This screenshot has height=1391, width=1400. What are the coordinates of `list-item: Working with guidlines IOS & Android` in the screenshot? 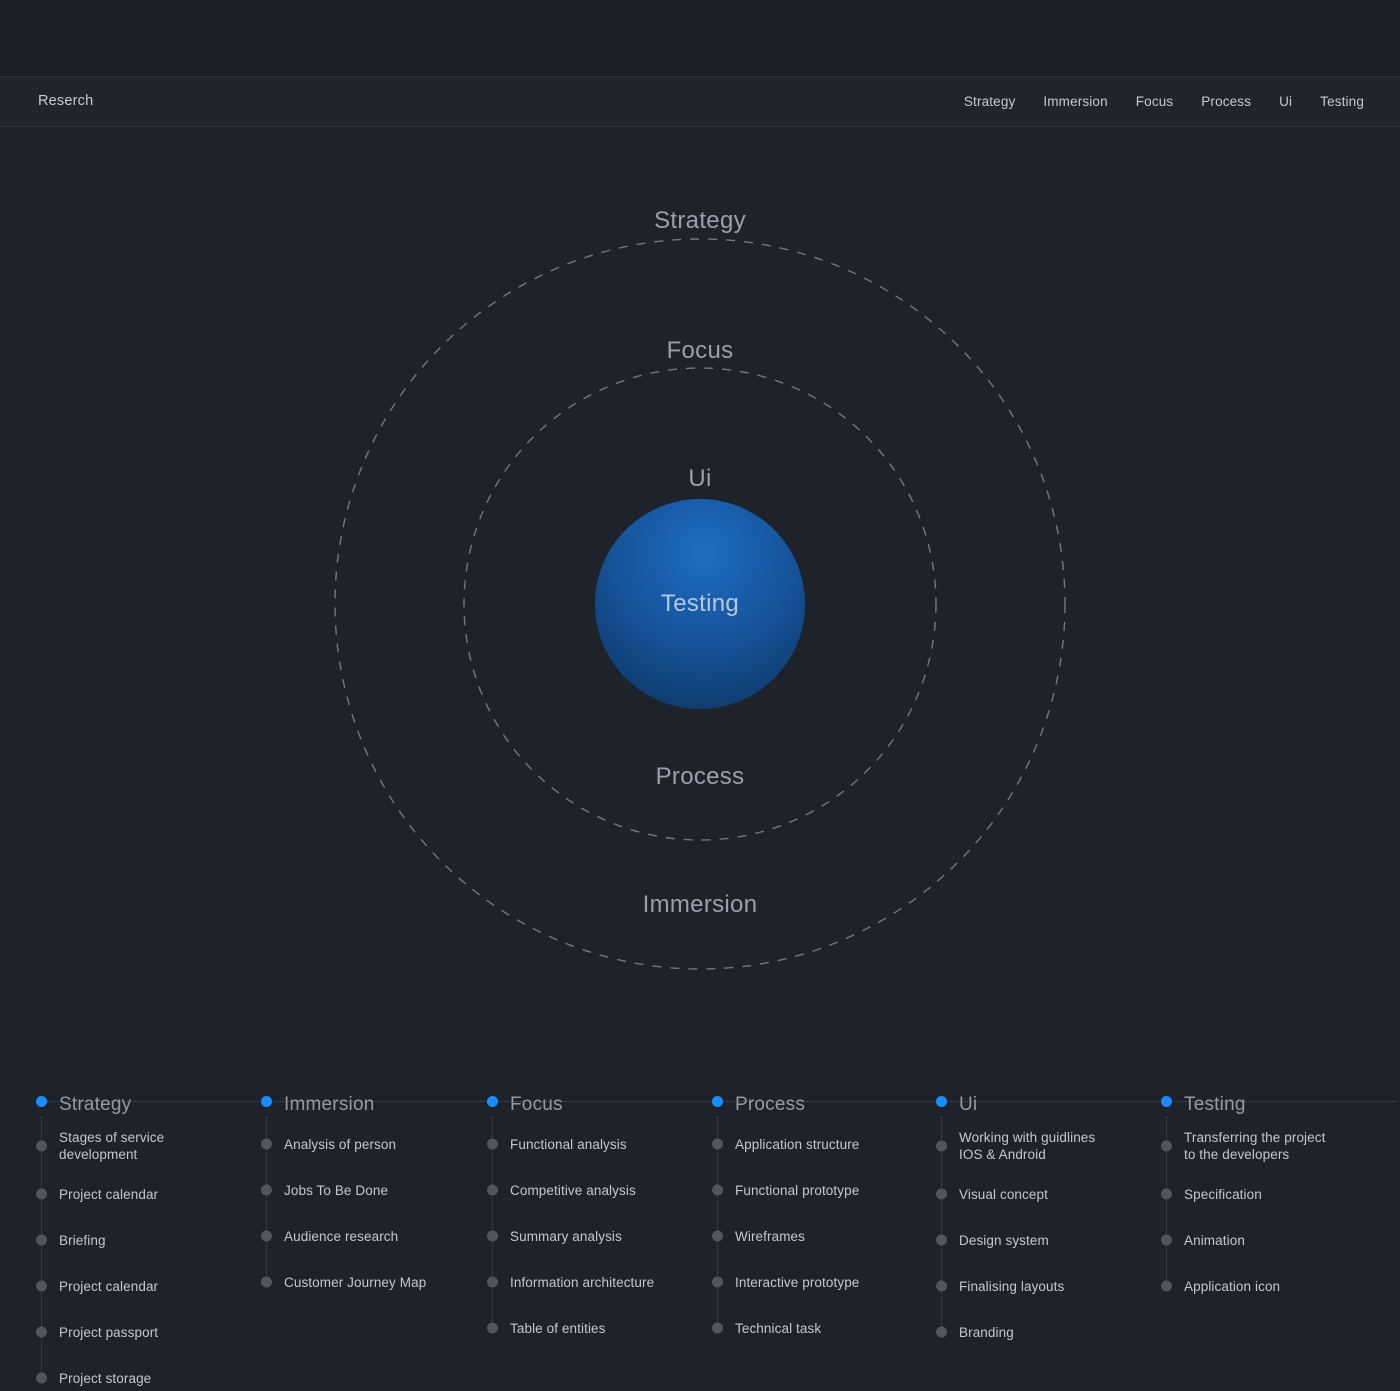 It's located at (1048, 1146).